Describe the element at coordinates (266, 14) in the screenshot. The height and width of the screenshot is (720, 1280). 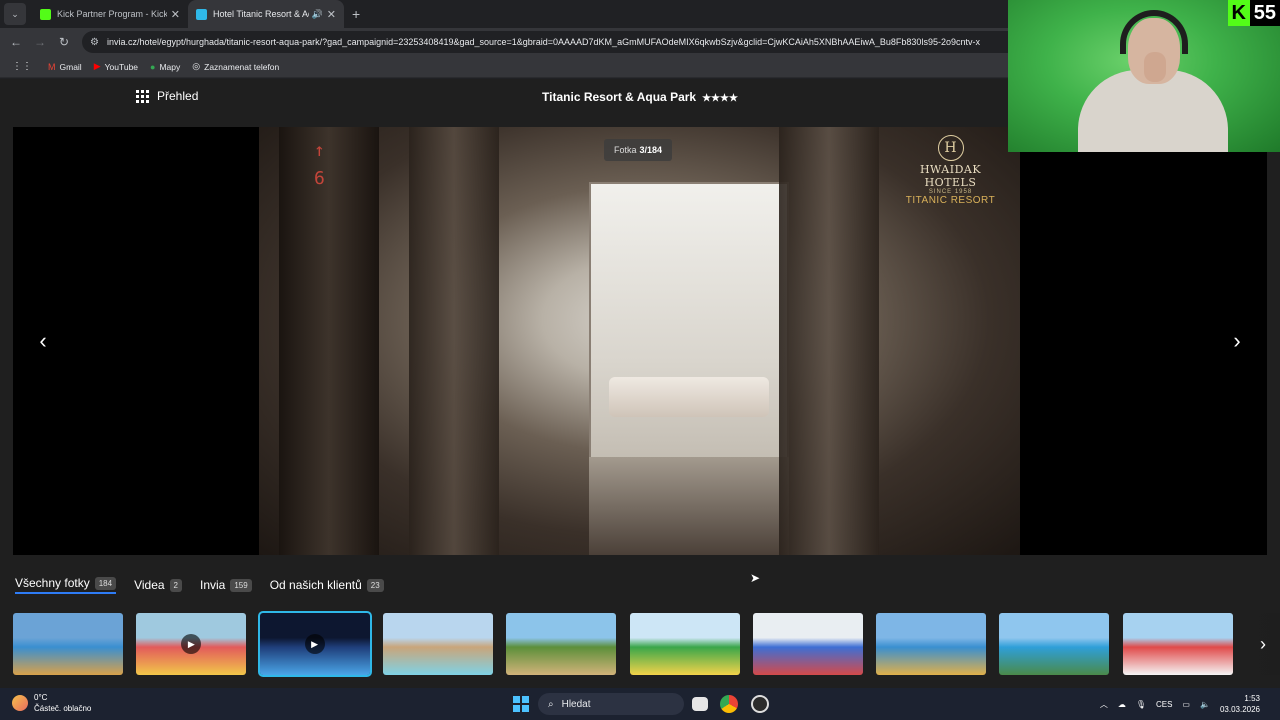
I see `browser-tab-invia: Hotel Titanic Resort & Aqua 🔊 ✕` at that location.